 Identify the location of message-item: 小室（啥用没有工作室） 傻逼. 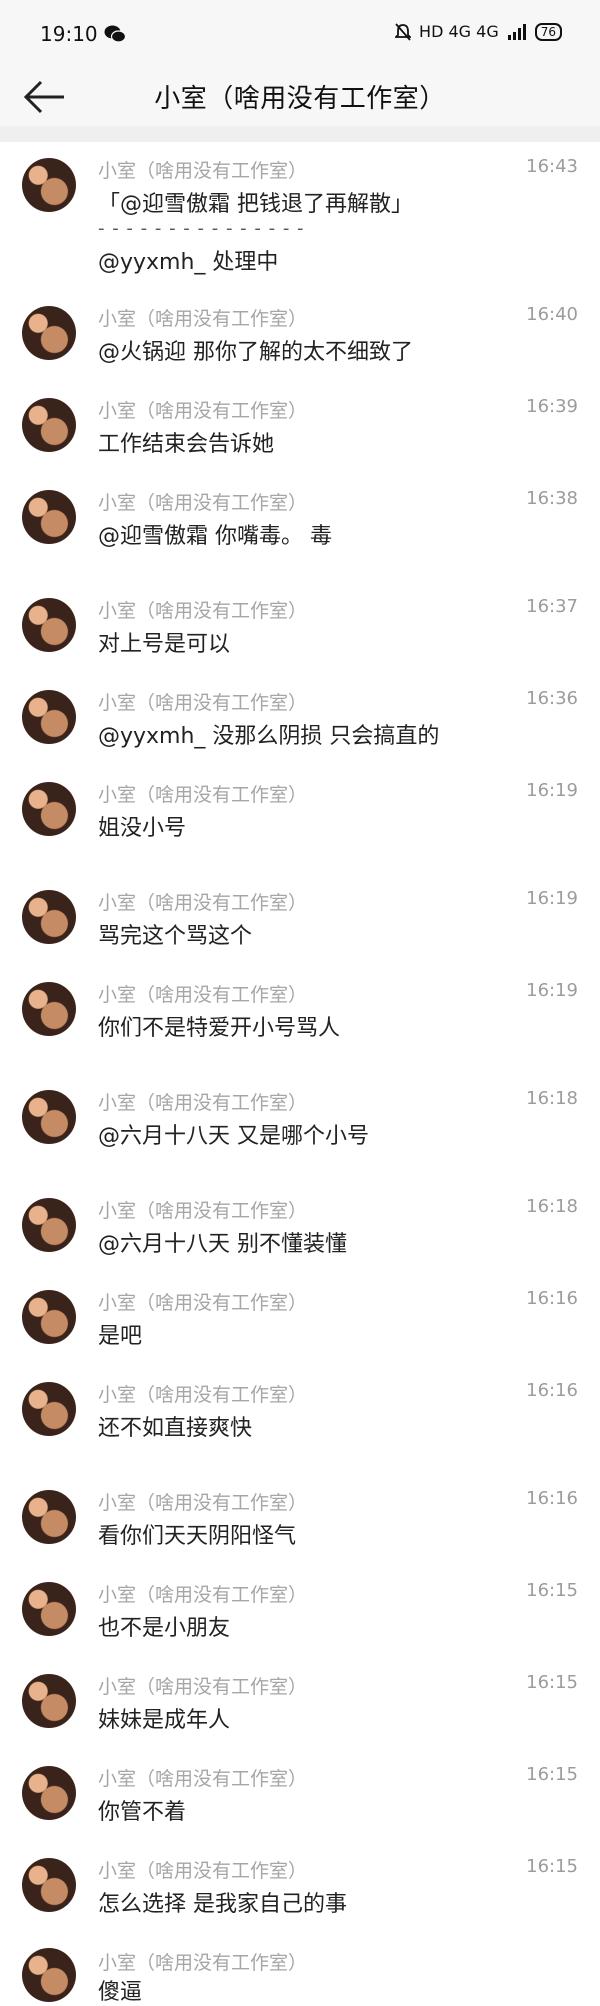
(300, 1969).